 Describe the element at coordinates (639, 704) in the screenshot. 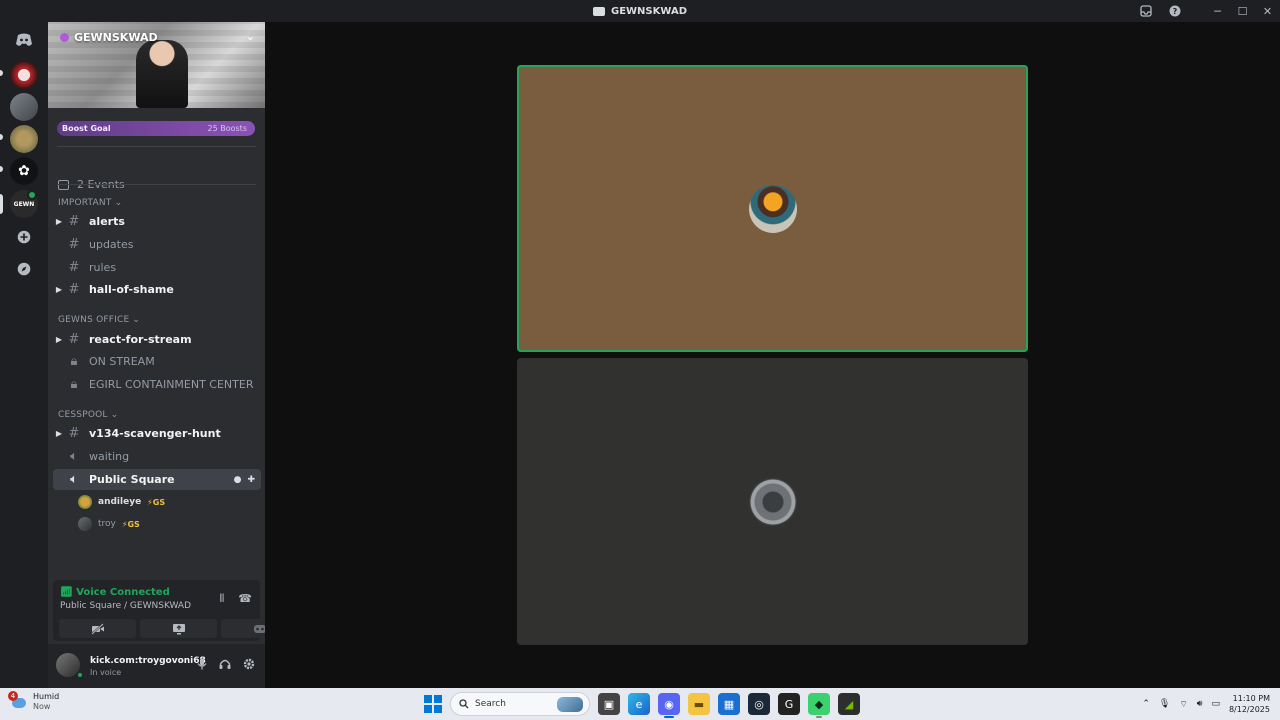

I see `edge-browser-icon: e` at that location.